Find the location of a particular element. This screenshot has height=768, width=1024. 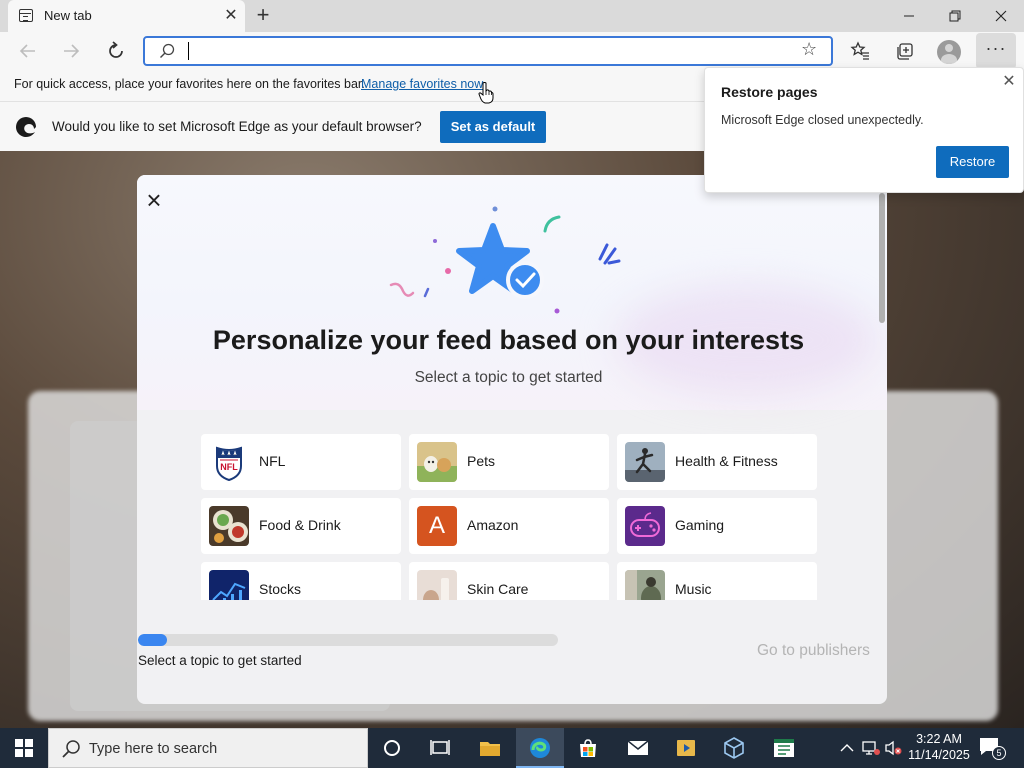

start-button is located at coordinates (24, 748).